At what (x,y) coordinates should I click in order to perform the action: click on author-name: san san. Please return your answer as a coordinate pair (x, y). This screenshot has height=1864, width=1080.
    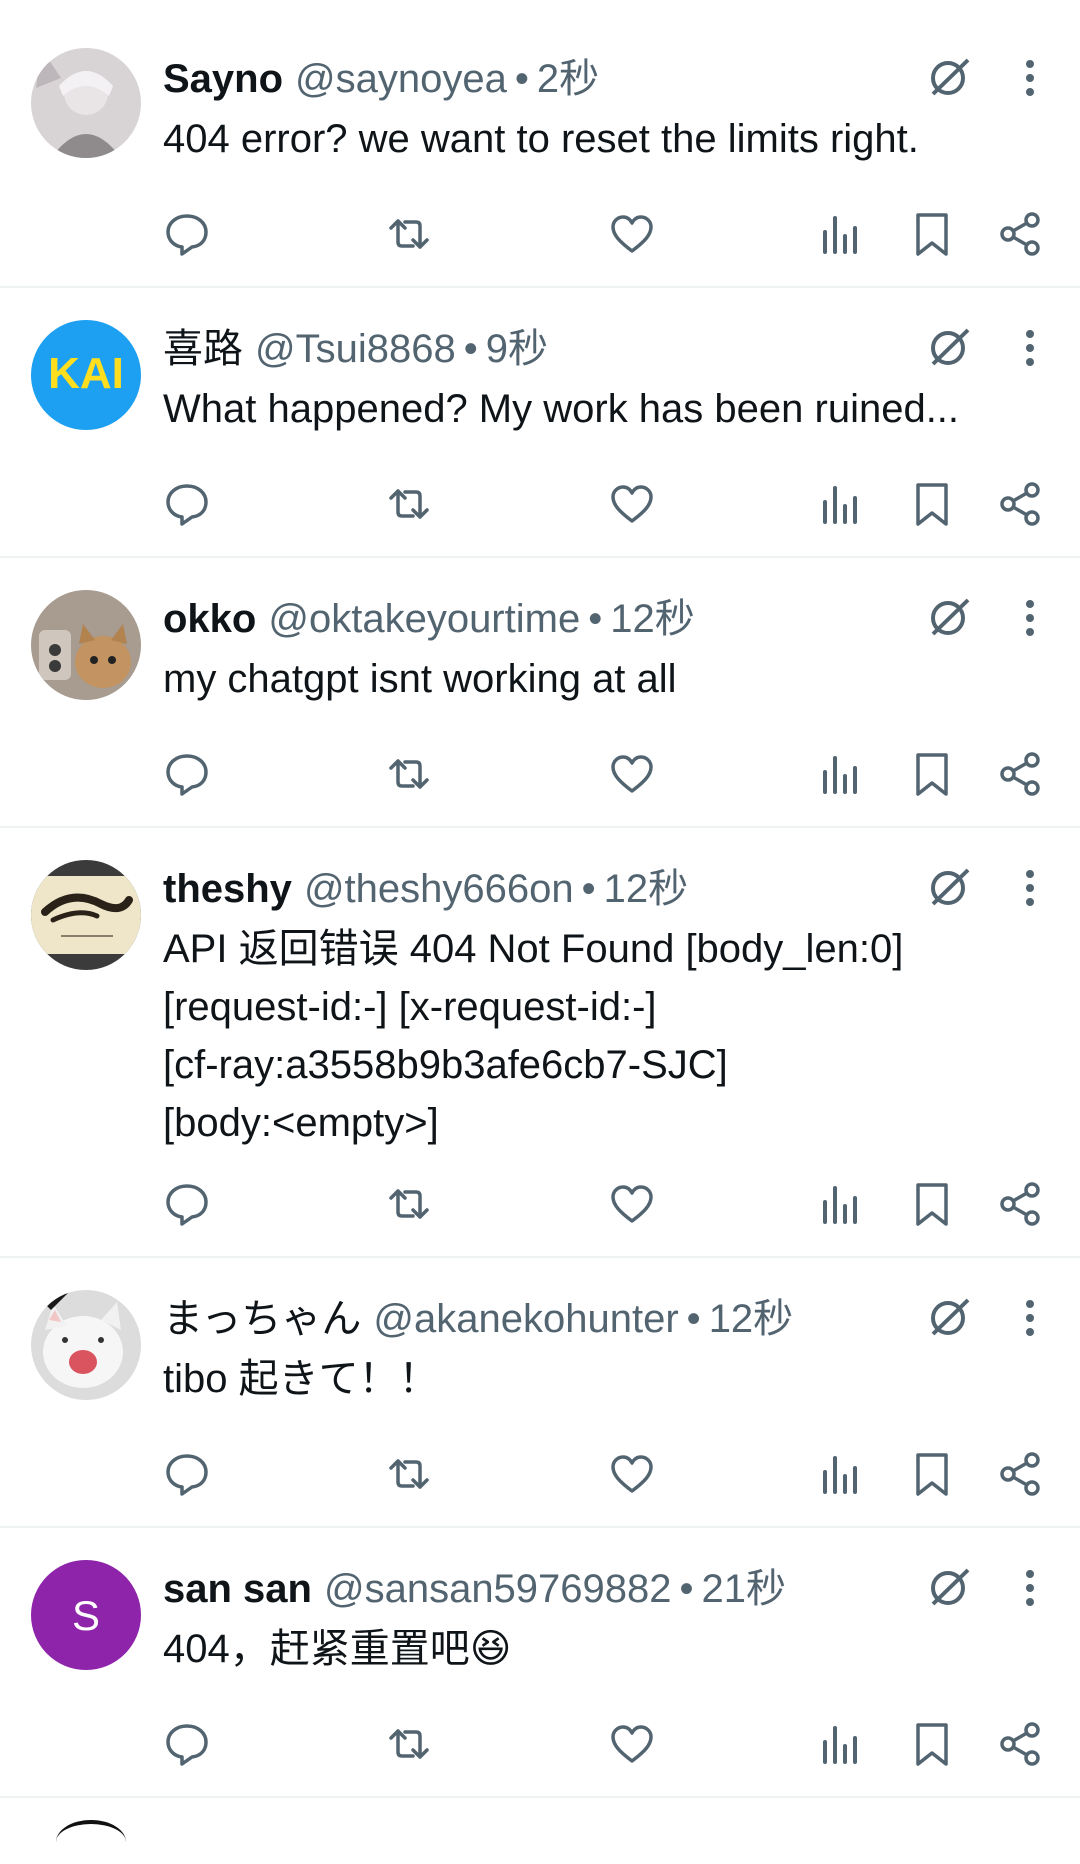
    Looking at the image, I should click on (237, 1589).